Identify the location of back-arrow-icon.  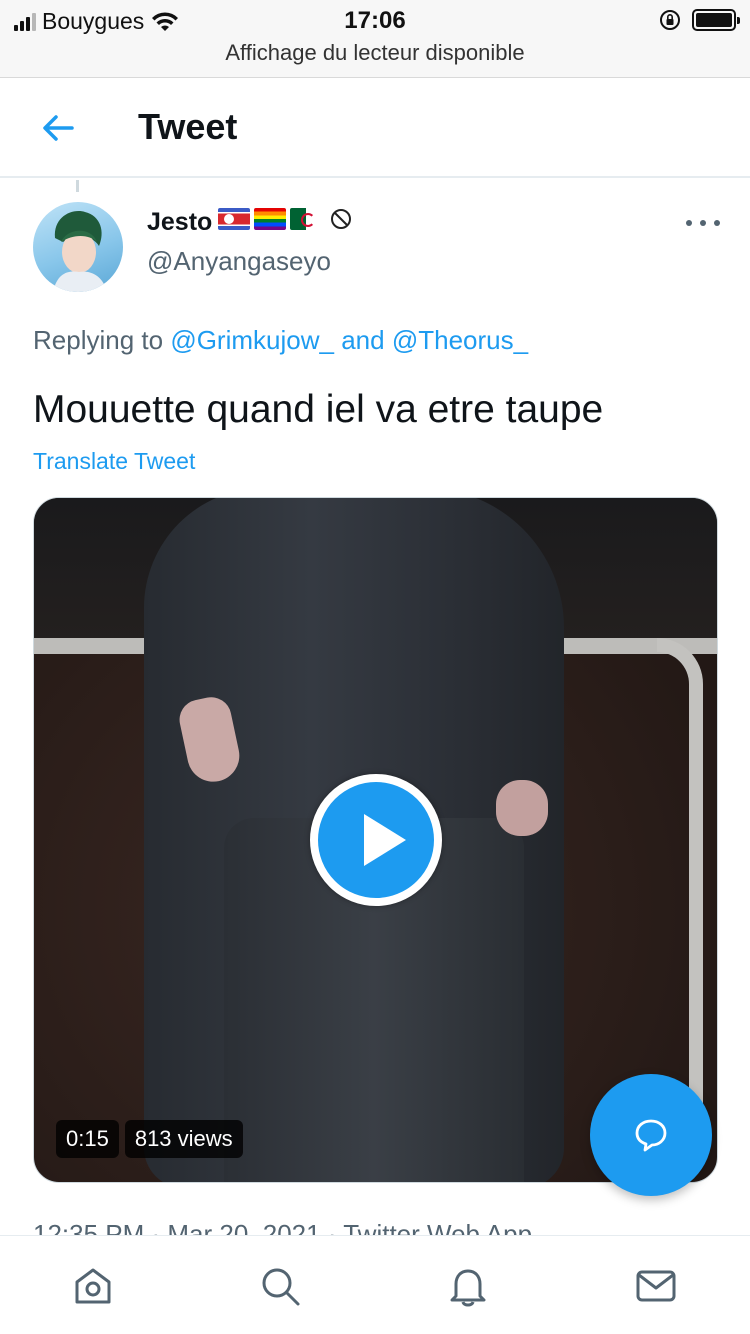
(58, 128).